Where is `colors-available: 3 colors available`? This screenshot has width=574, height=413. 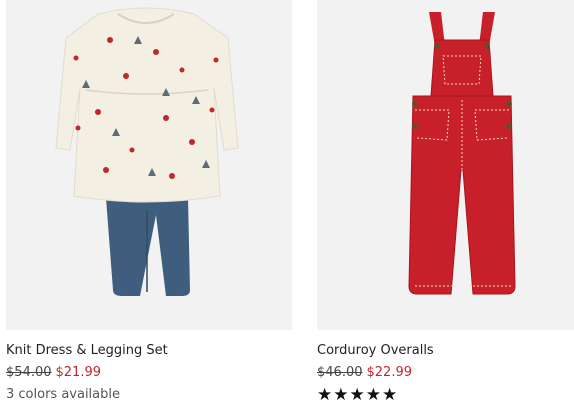
colors-available: 3 colors available is located at coordinates (63, 394).